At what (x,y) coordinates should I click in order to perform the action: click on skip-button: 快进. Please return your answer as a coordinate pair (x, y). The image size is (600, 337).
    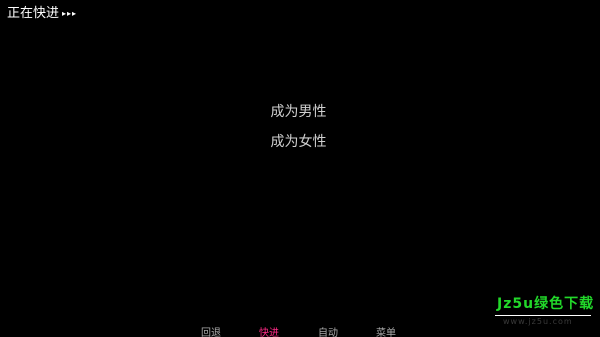
    Looking at the image, I should click on (269, 332).